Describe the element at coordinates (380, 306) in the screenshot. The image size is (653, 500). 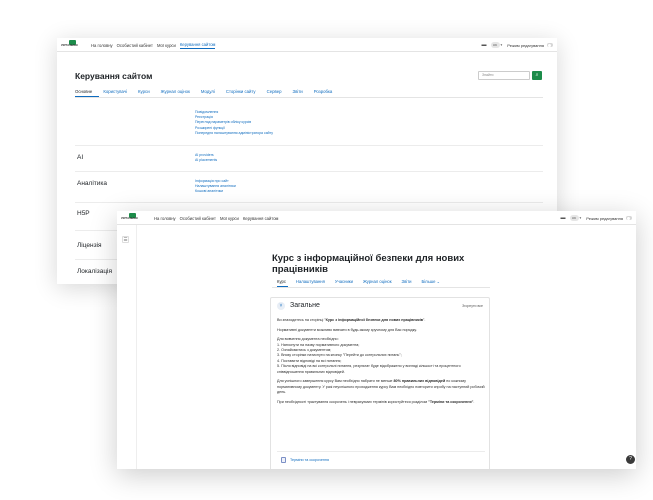
I see `section-header: ˅ Загальне Згорнути все` at that location.